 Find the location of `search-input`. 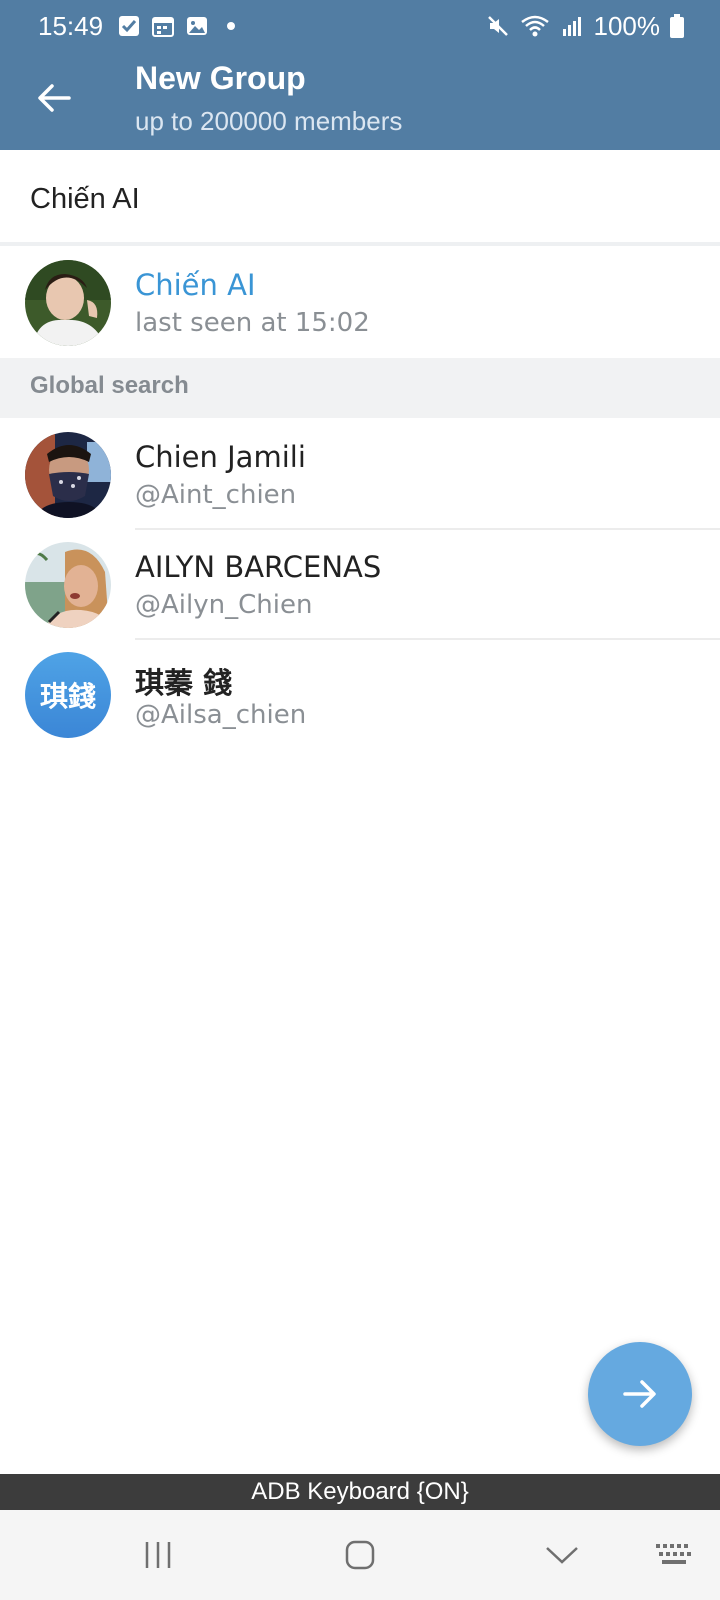

search-input is located at coordinates (360, 199).